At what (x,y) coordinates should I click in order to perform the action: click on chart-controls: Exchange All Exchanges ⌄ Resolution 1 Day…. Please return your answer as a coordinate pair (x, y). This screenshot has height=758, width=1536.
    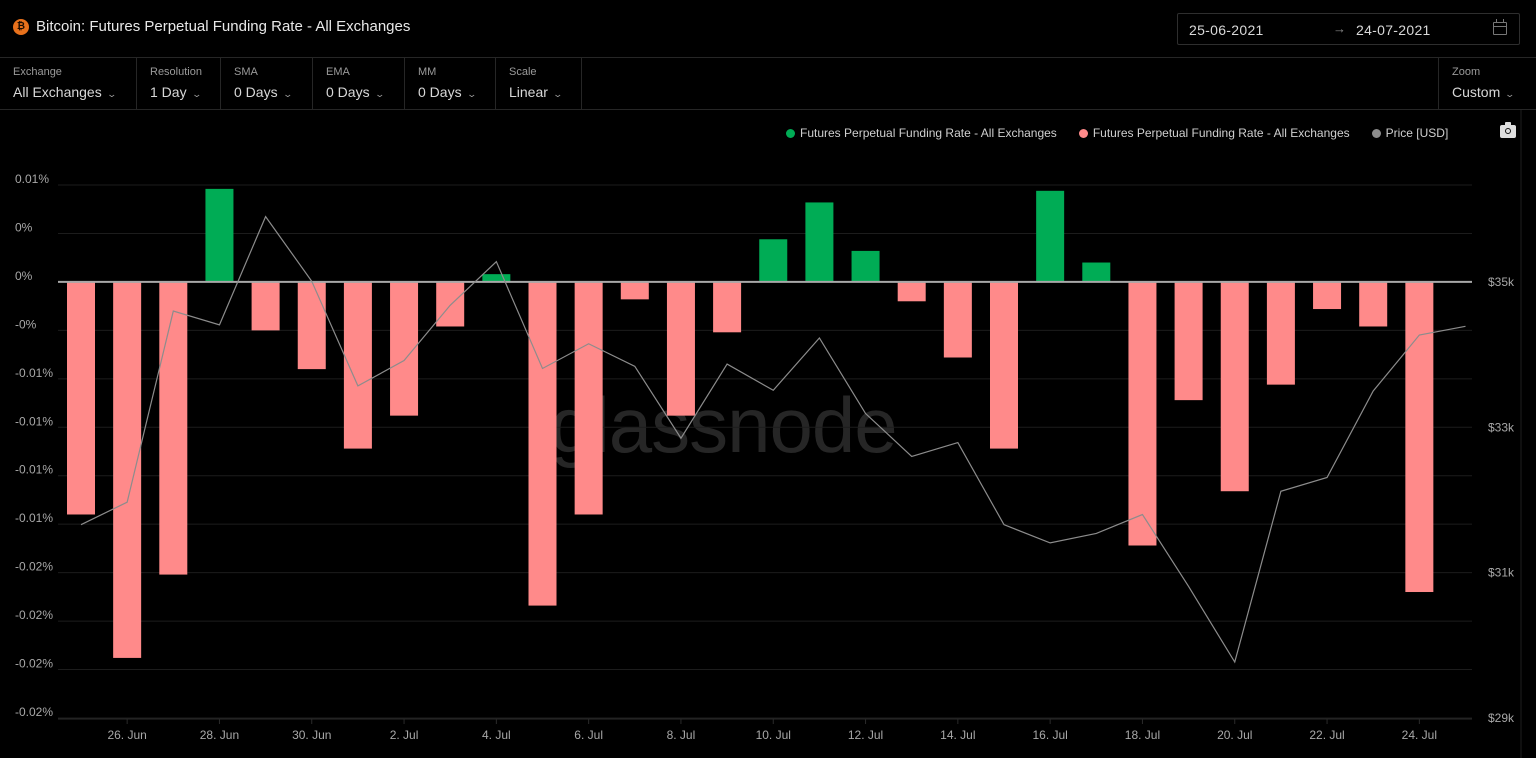
    Looking at the image, I should click on (768, 84).